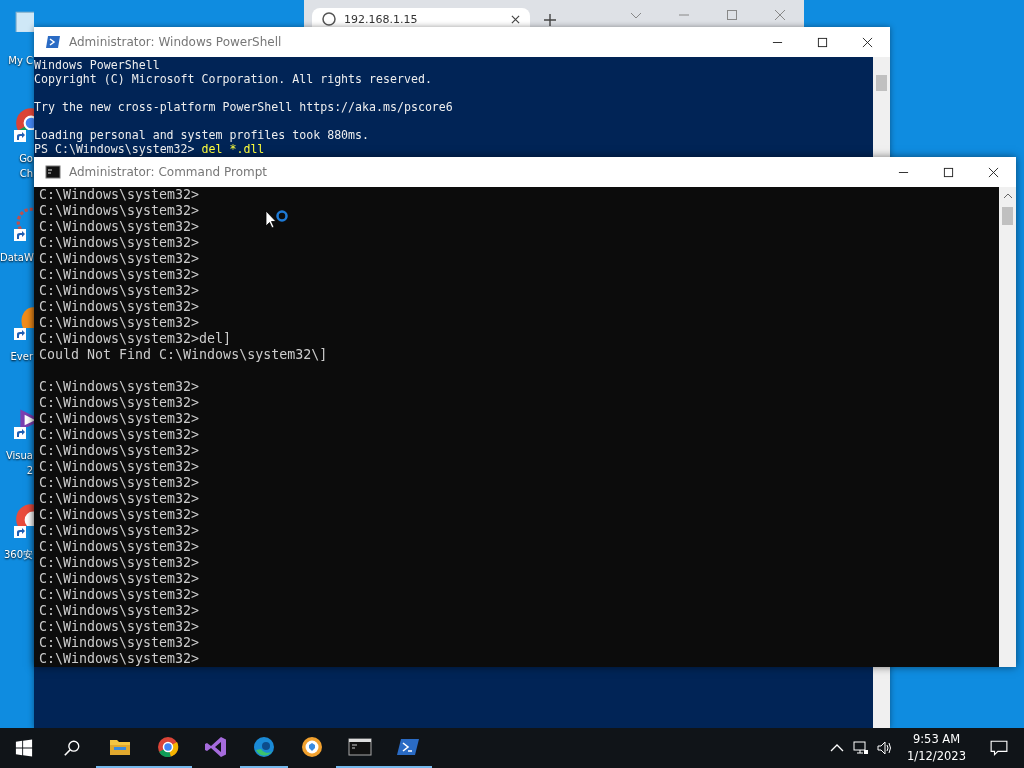 The width and height of the screenshot is (1024, 768). I want to click on desktop-icon-label: Visua 2, so click(16, 463).